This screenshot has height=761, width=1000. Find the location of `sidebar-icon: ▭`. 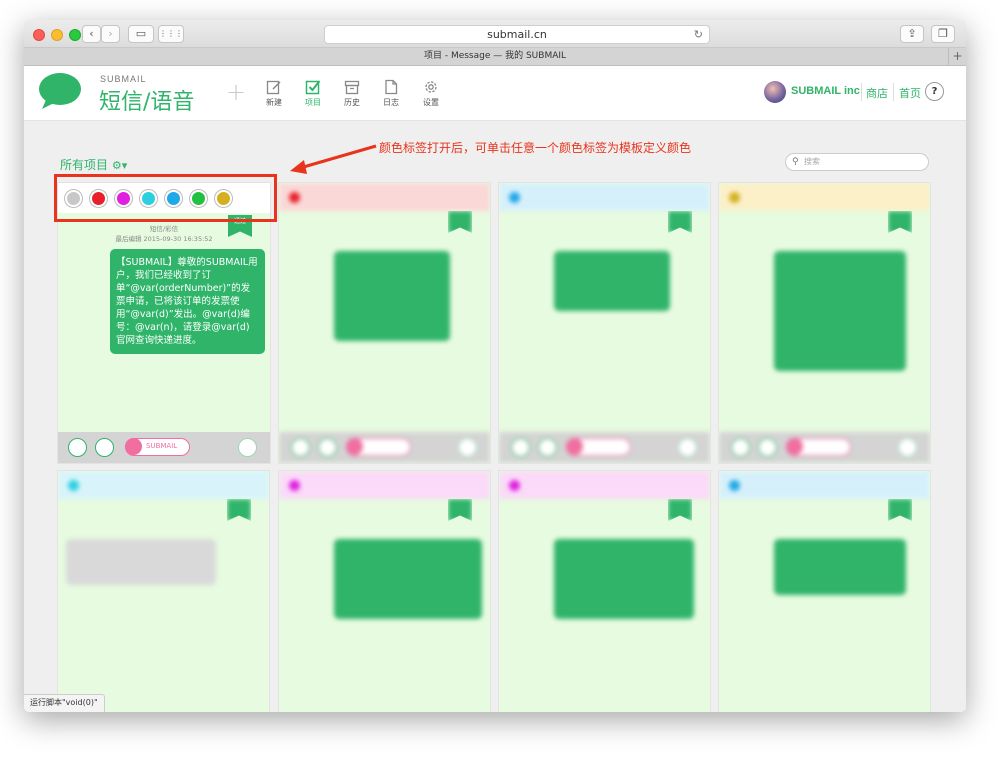

sidebar-icon: ▭ is located at coordinates (141, 33).